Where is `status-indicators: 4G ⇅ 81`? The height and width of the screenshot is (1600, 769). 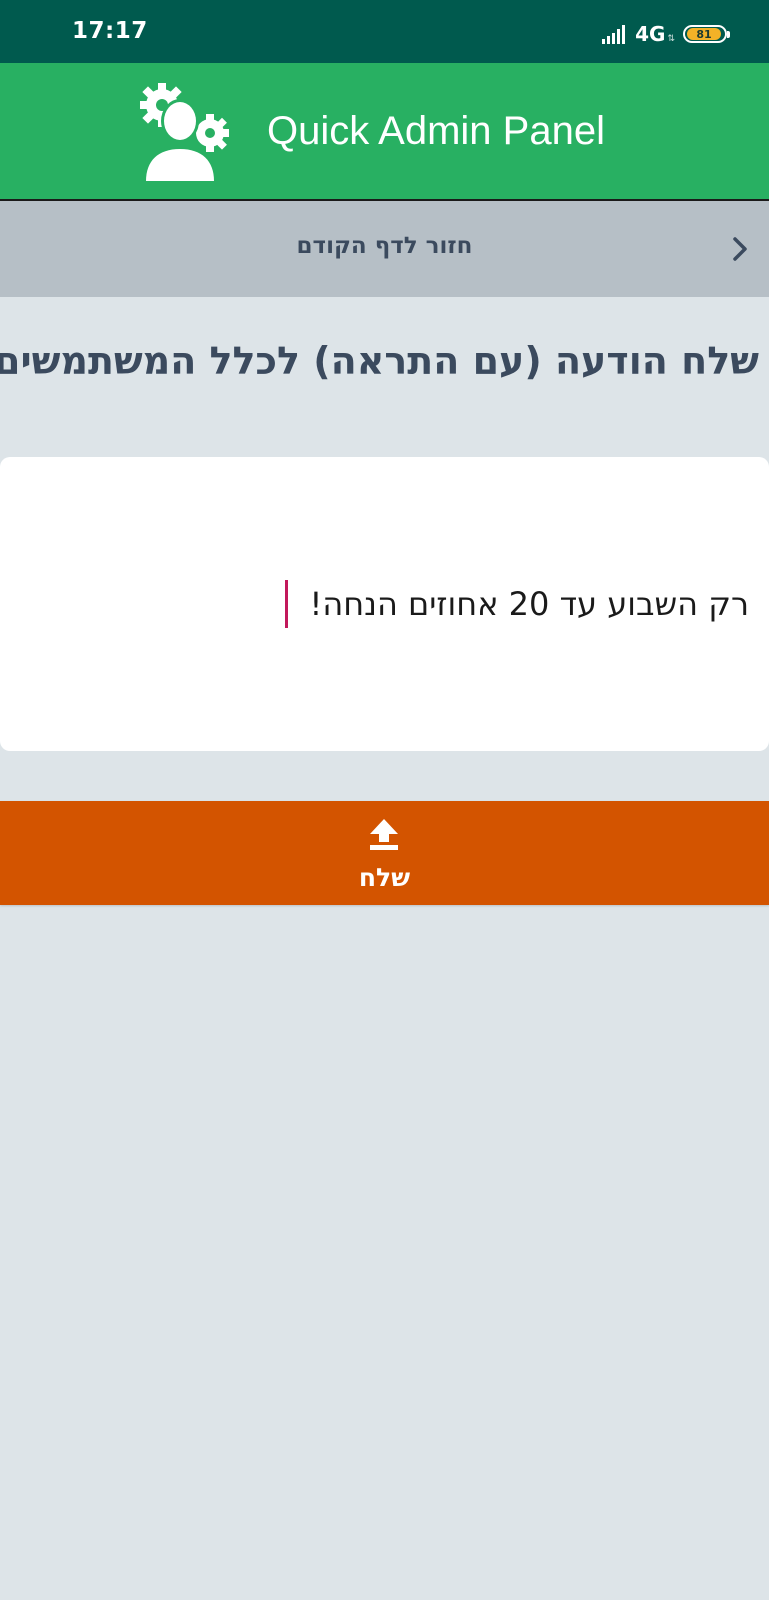 status-indicators: 4G ⇅ 81 is located at coordinates (665, 34).